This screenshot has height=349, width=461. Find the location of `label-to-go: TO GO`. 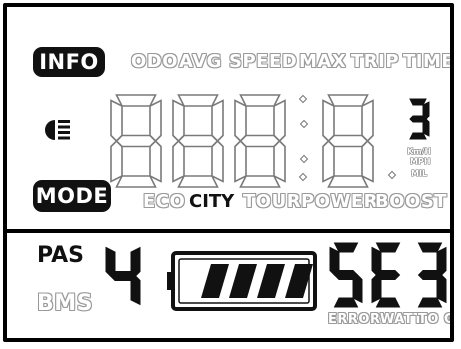

label-to-go: TO GO is located at coordinates (434, 319).